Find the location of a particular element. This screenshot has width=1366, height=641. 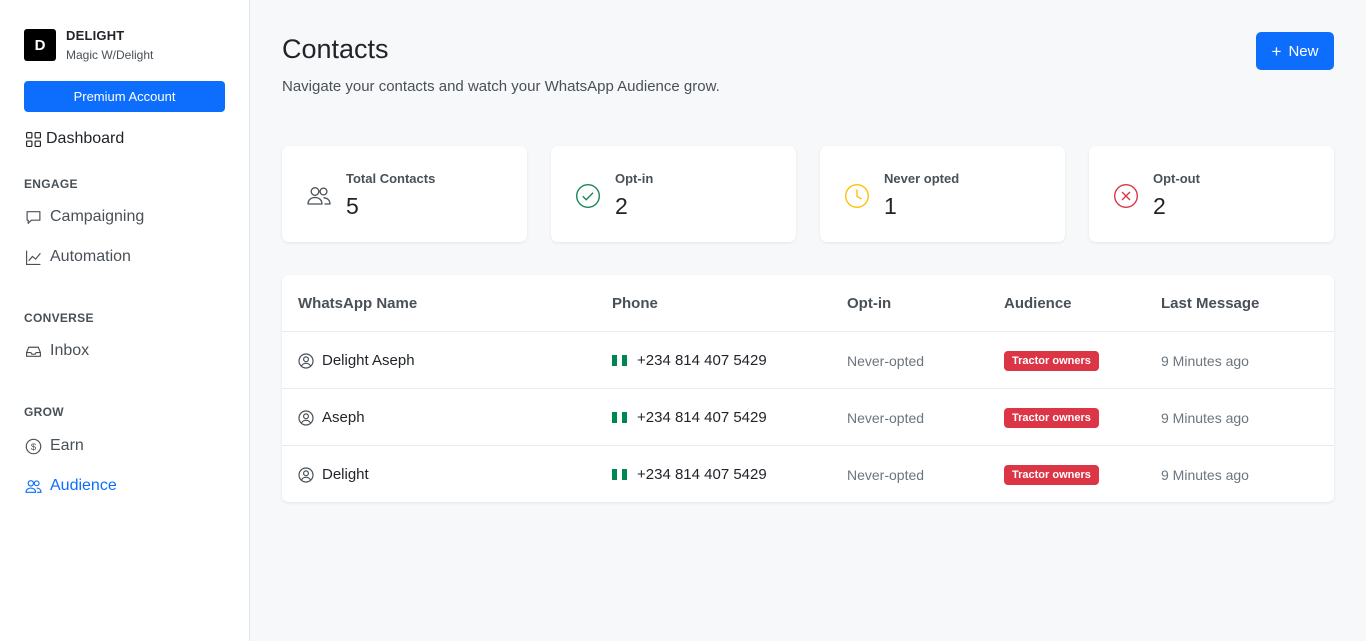

sidebar-item-label: Dashboard is located at coordinates (85, 138).